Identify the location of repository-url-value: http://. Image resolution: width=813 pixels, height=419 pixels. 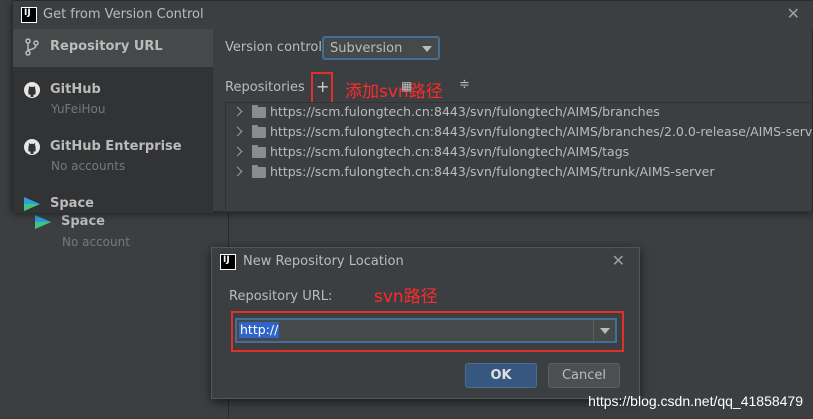
(259, 330).